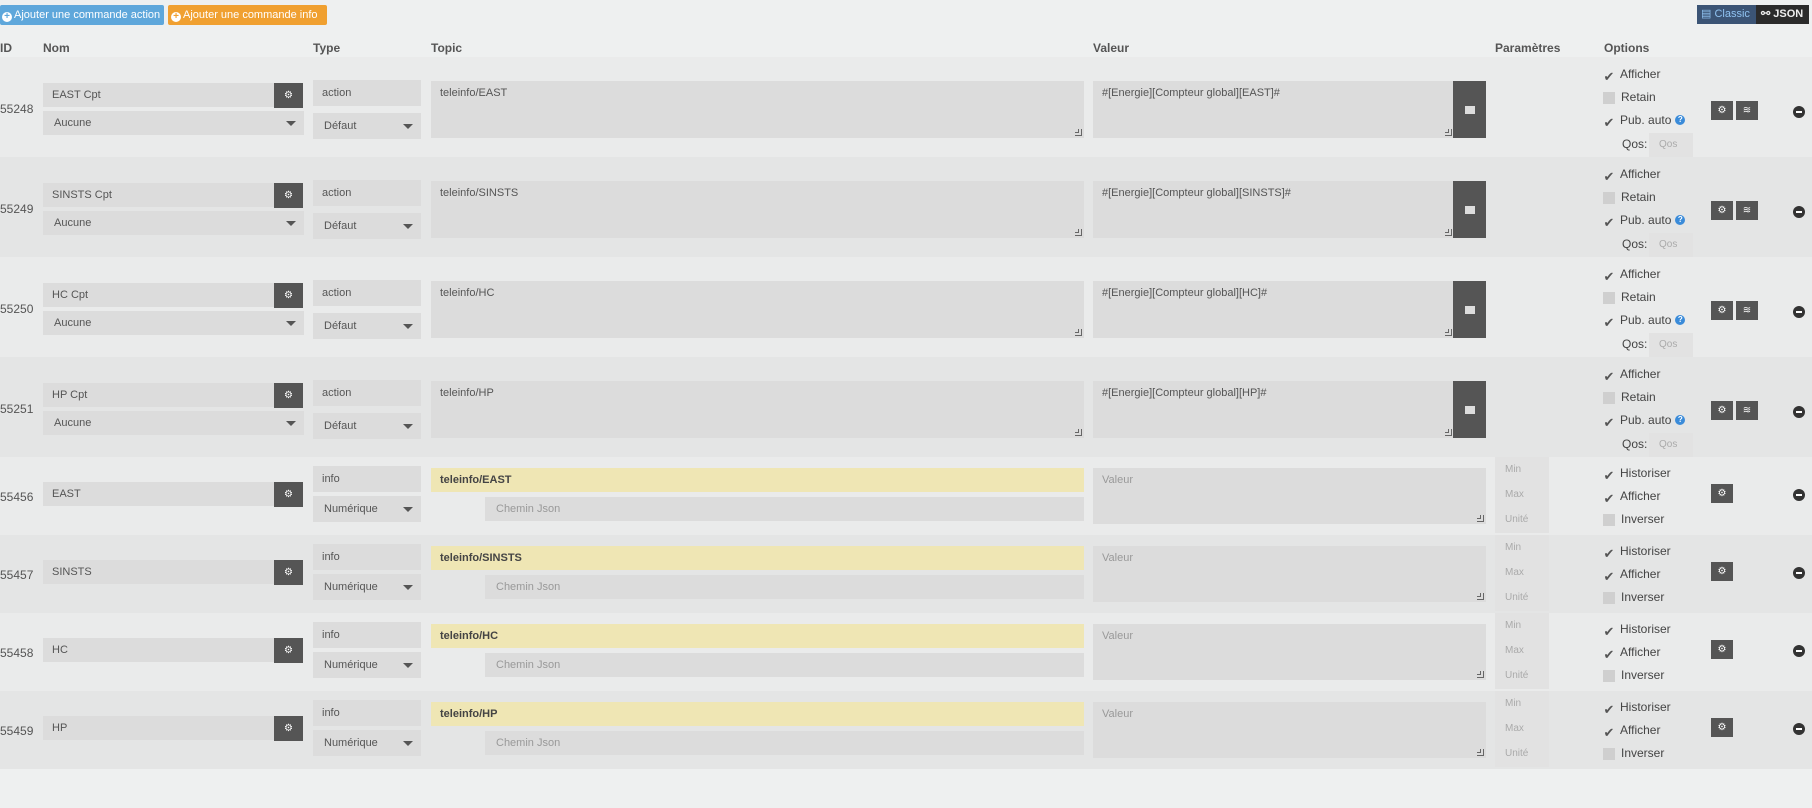 The height and width of the screenshot is (808, 1812). I want to click on topic-input: teleinfo/HC, so click(757, 636).